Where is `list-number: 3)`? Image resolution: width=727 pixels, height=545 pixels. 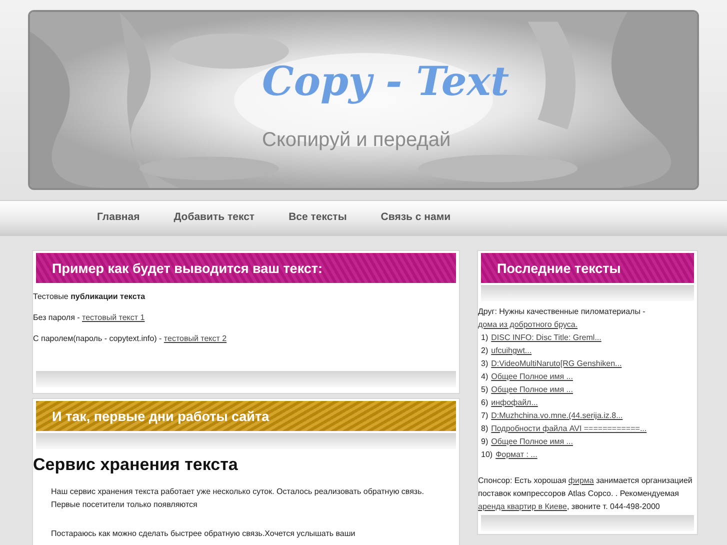 list-number: 3) is located at coordinates (484, 364).